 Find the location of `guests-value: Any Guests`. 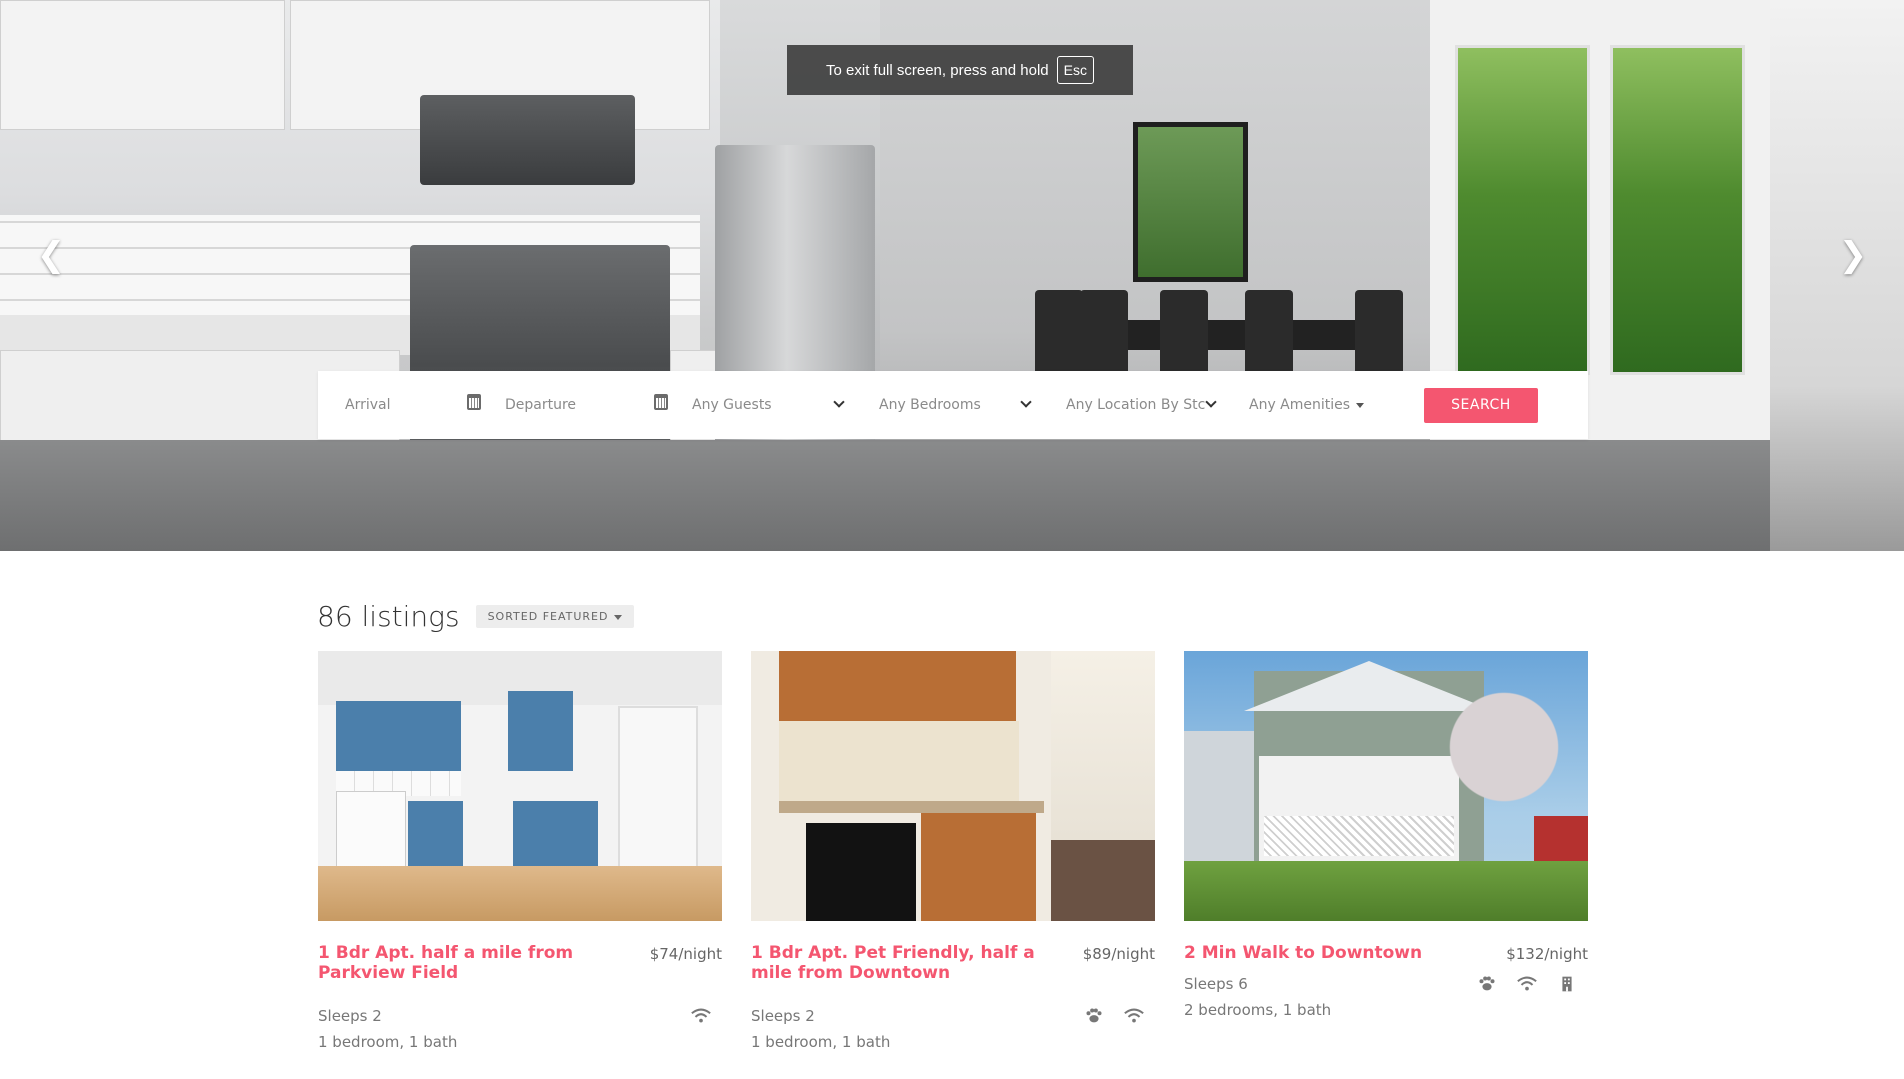

guests-value: Any Guests is located at coordinates (732, 405).